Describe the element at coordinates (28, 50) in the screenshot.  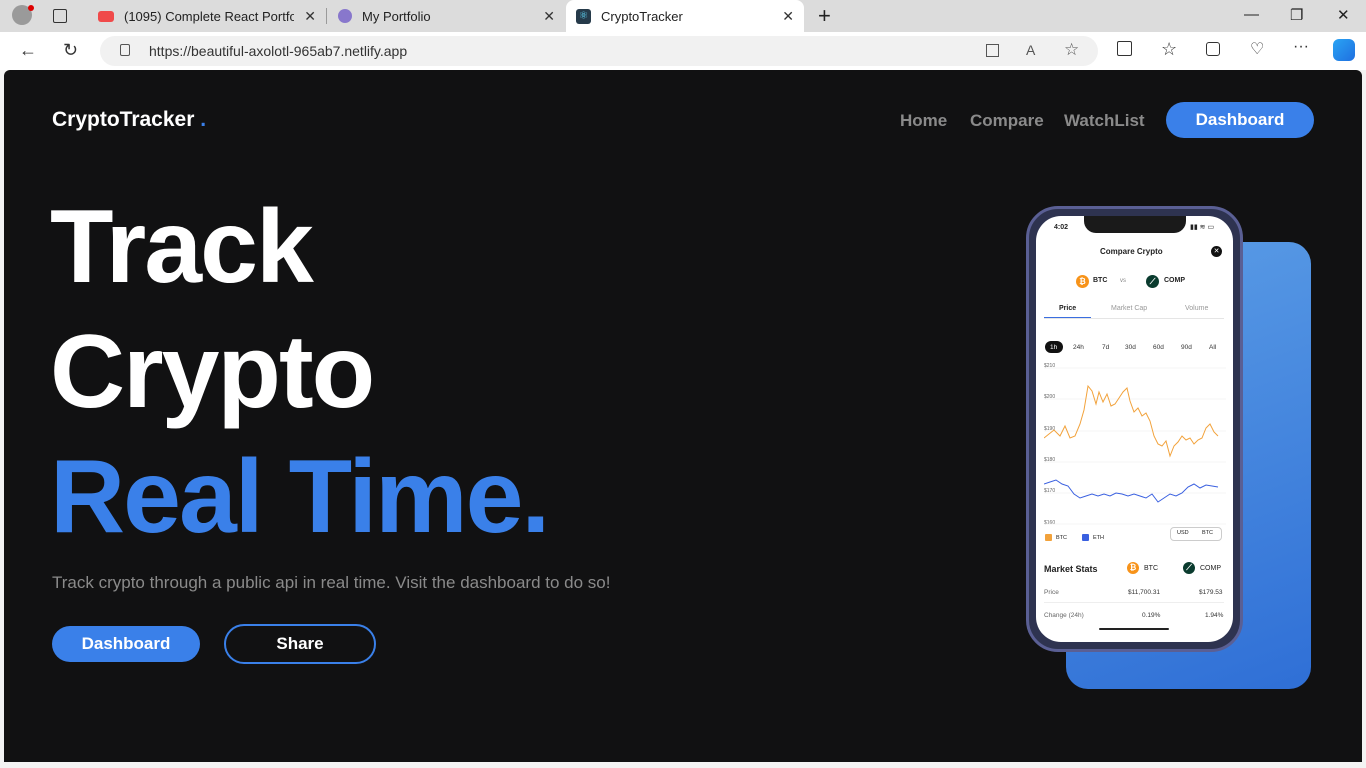
I see `back-icon: ←` at that location.